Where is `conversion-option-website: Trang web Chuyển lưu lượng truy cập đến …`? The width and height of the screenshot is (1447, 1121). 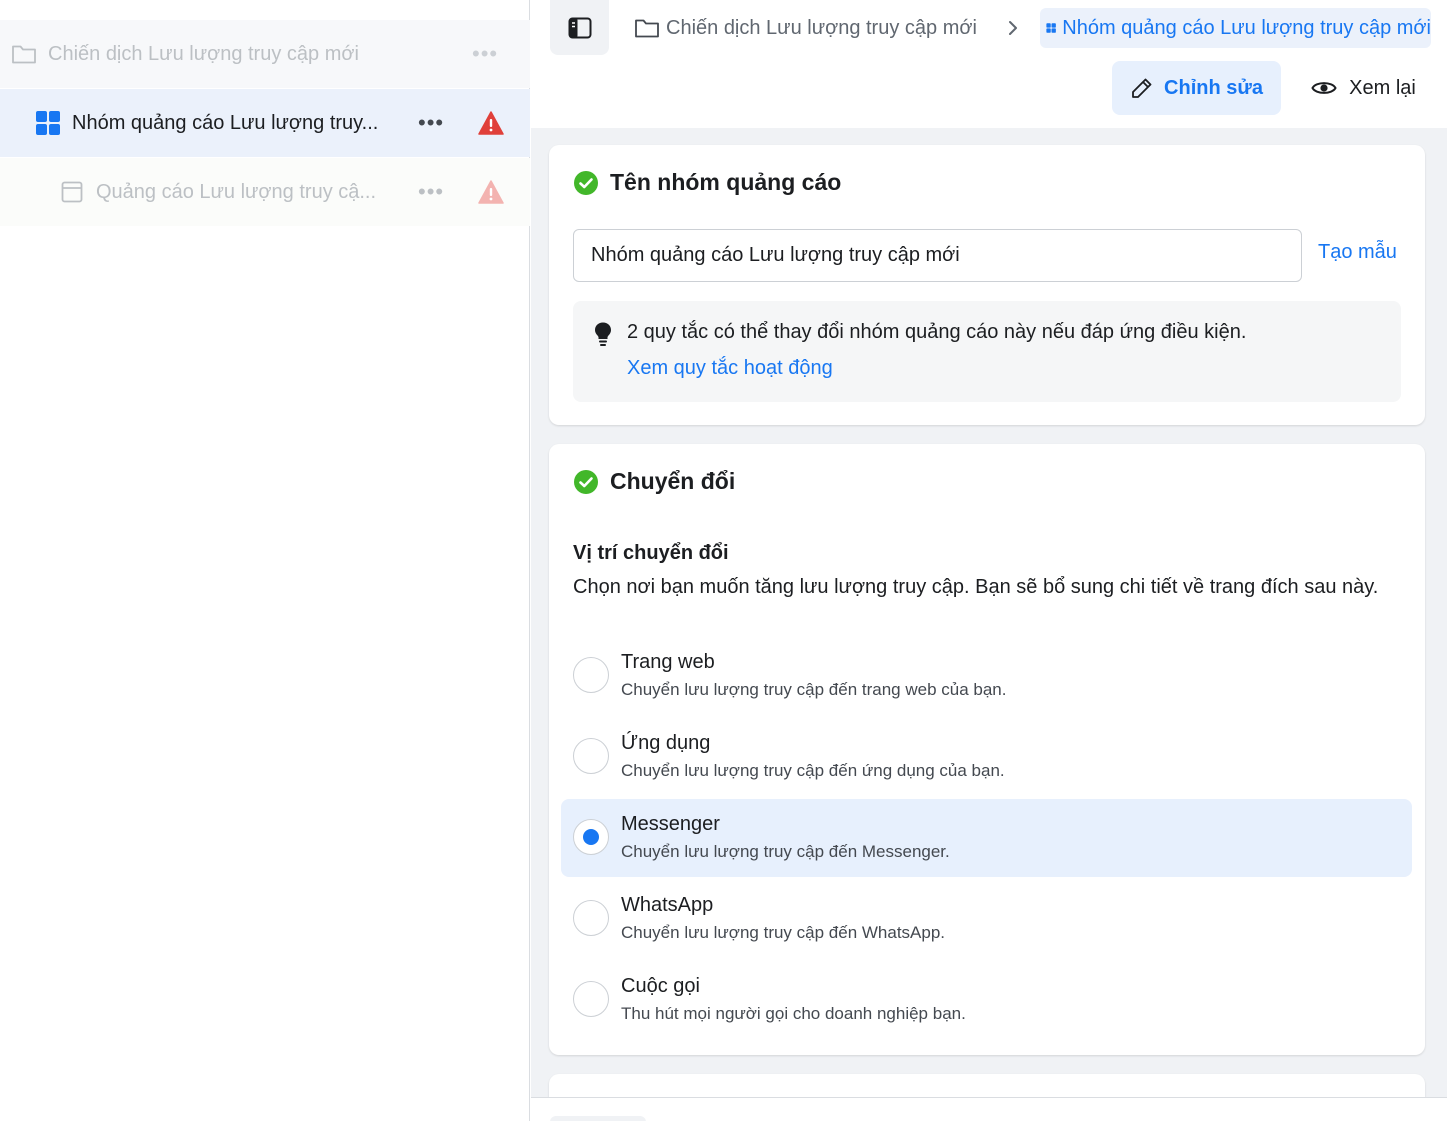
conversion-option-website: Trang web Chuyển lưu lượng truy cập đến … is located at coordinates (986, 676).